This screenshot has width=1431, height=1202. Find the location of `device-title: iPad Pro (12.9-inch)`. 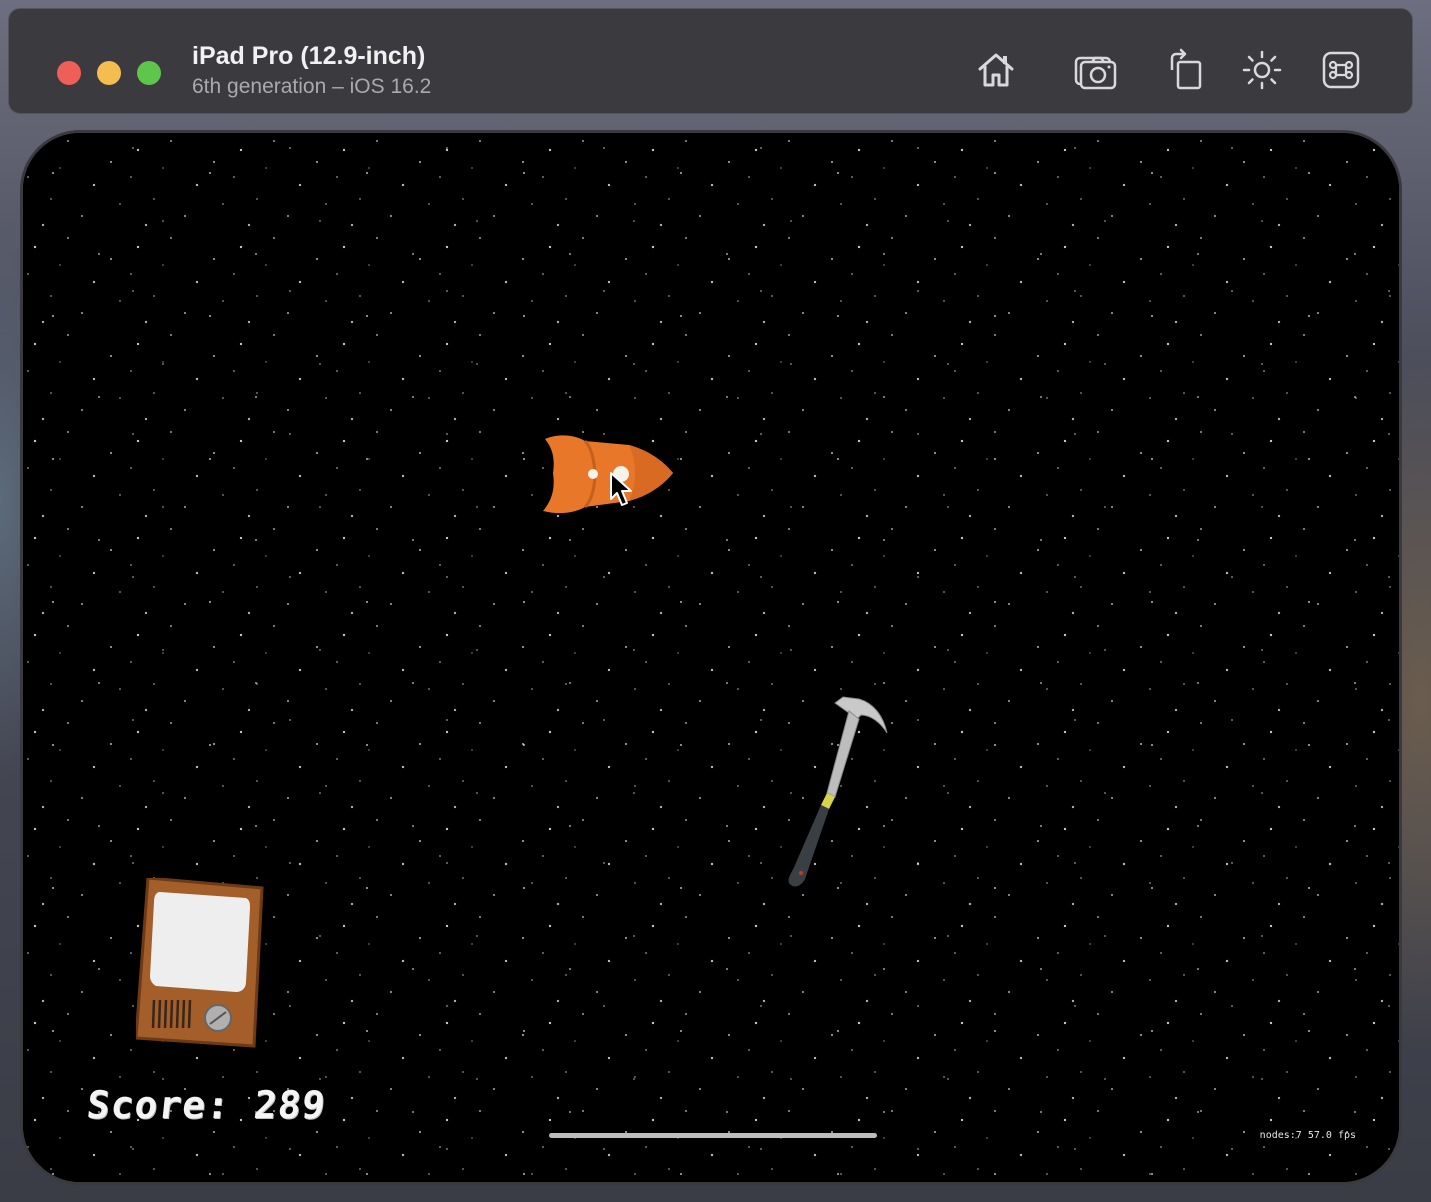

device-title: iPad Pro (12.9-inch) is located at coordinates (309, 56).